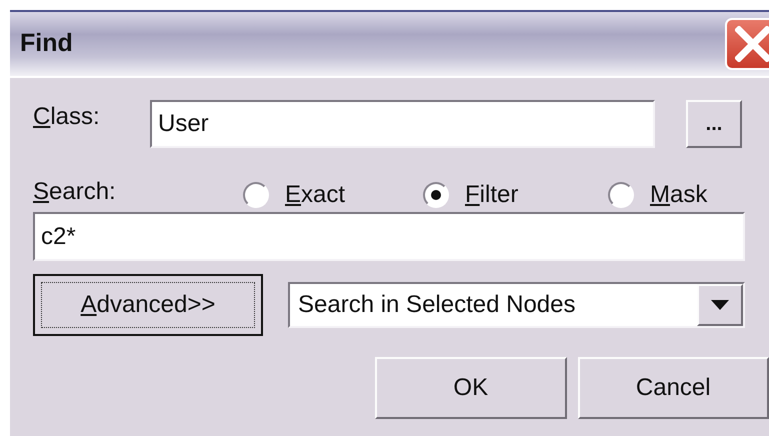  What do you see at coordinates (67, 117) in the screenshot?
I see `class-label: Class:` at bounding box center [67, 117].